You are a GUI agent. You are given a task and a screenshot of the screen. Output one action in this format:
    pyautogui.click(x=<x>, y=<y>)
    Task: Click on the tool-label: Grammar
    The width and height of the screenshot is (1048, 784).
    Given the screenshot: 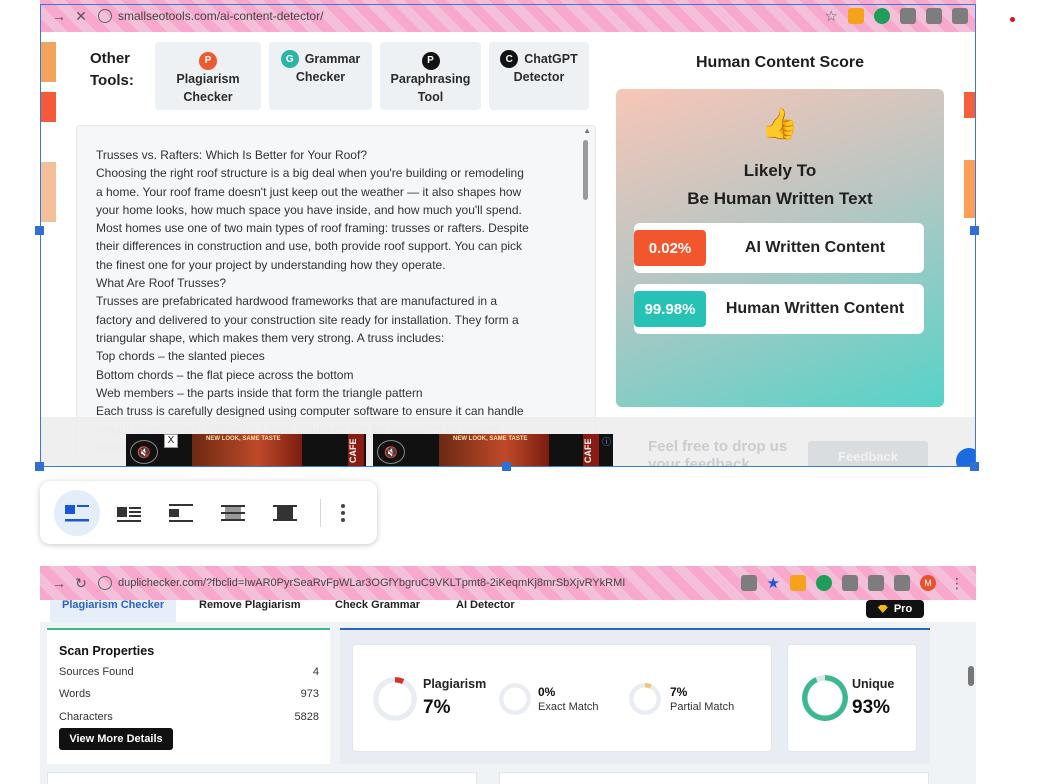 What is the action you would take?
    pyautogui.click(x=332, y=59)
    